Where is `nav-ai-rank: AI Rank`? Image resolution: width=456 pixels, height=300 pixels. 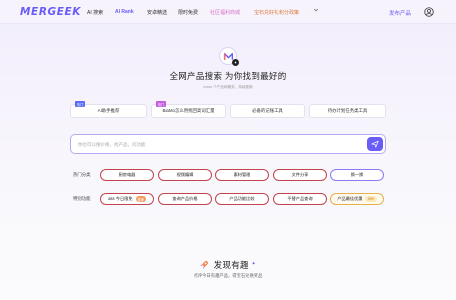 nav-ai-rank: AI Rank is located at coordinates (124, 12).